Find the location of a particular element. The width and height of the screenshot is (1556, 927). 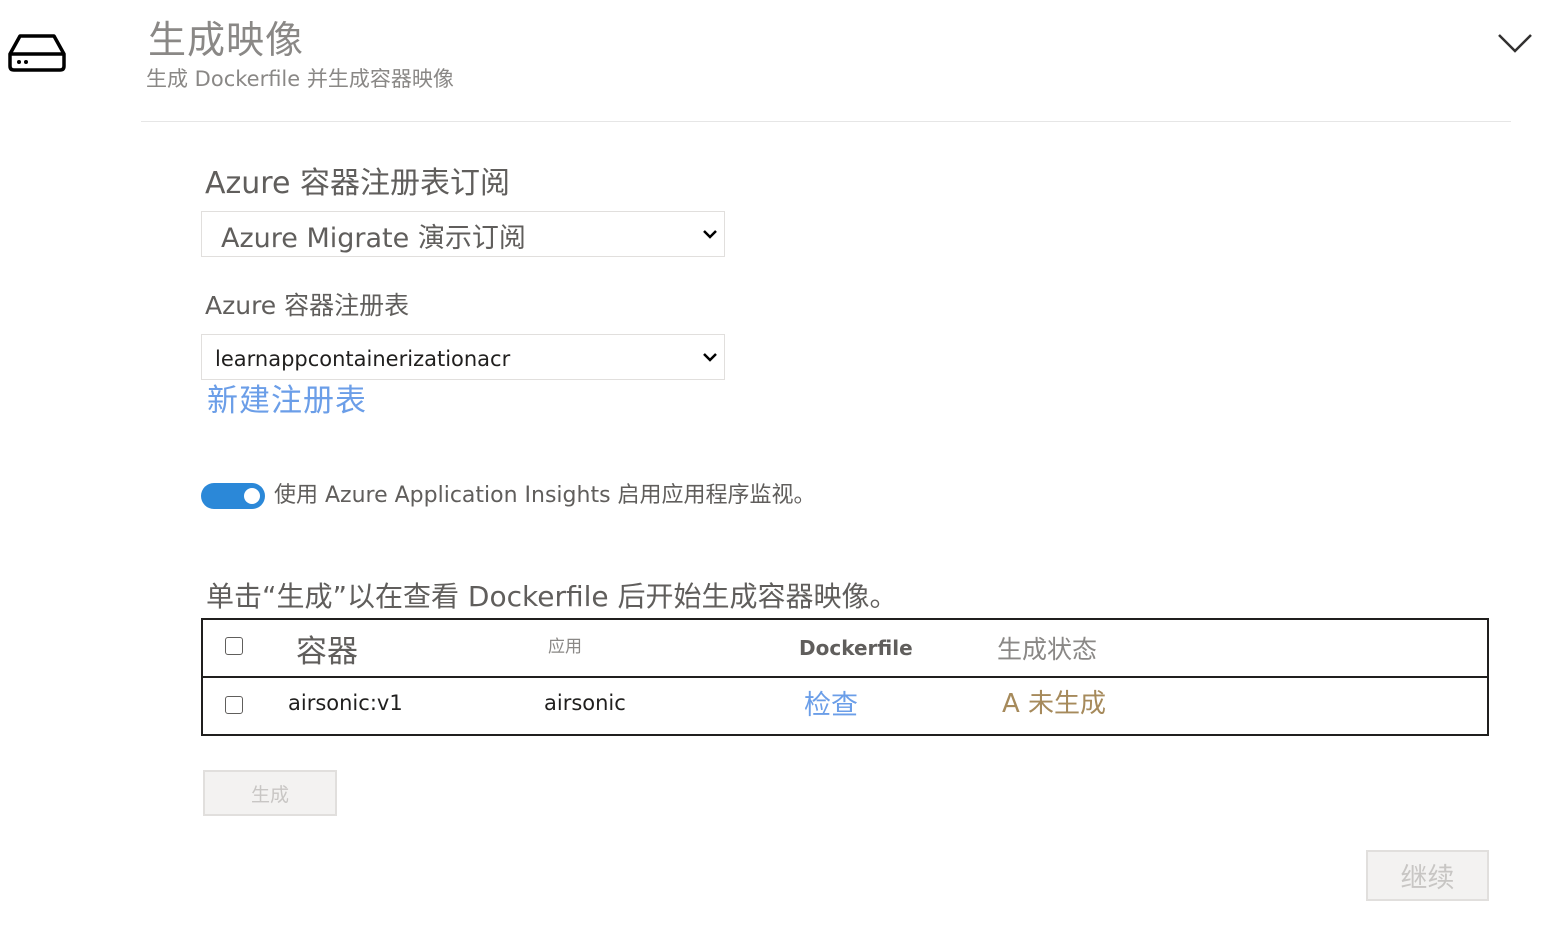

subscription-select: Azure Migrate 演示订阅 is located at coordinates (463, 234).